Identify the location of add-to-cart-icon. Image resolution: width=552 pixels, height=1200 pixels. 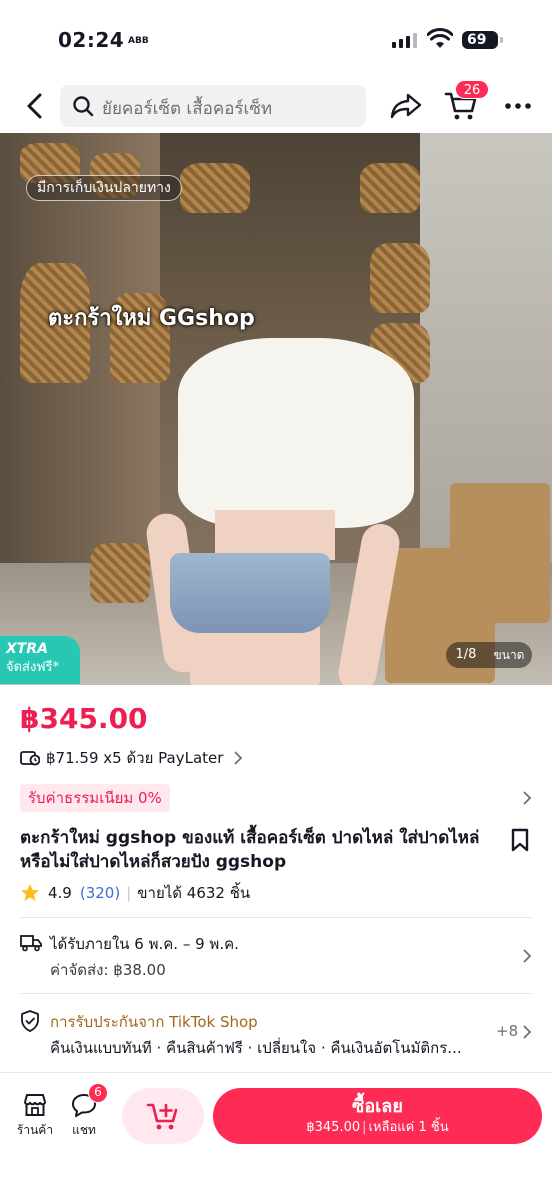
(162, 1116).